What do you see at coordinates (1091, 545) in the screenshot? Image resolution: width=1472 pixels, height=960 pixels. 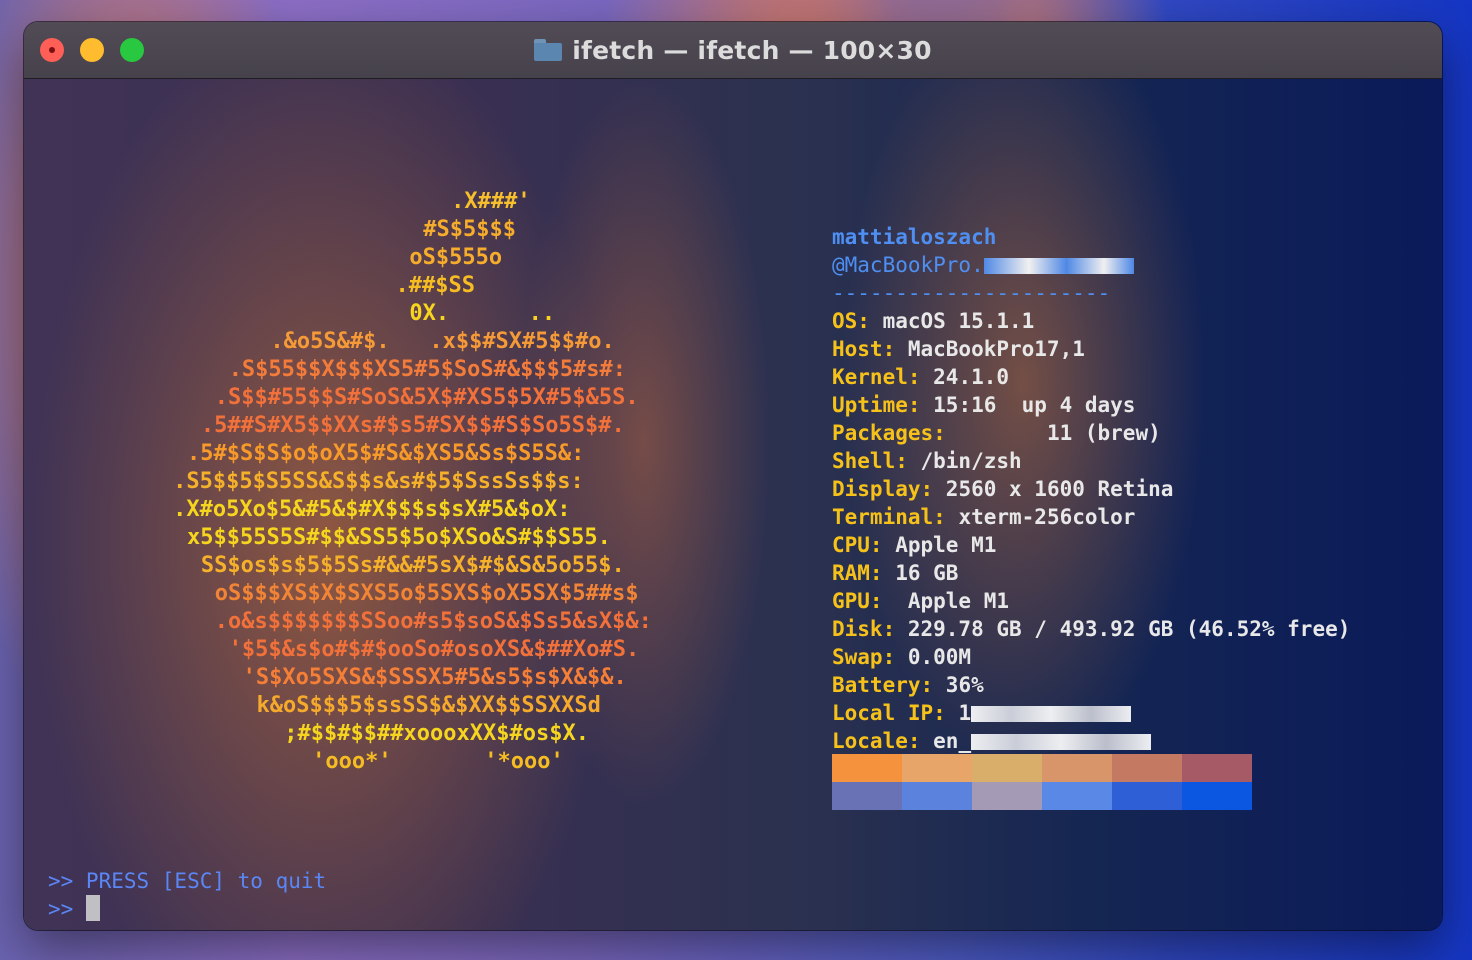 I see `info-row: CPU: Apple M1` at bounding box center [1091, 545].